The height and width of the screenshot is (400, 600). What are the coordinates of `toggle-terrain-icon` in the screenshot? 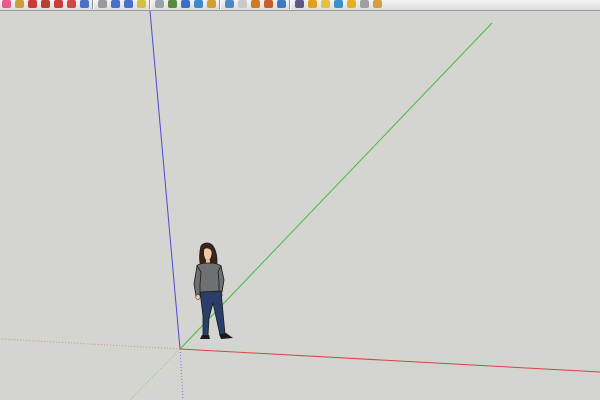 It's located at (325, 4).